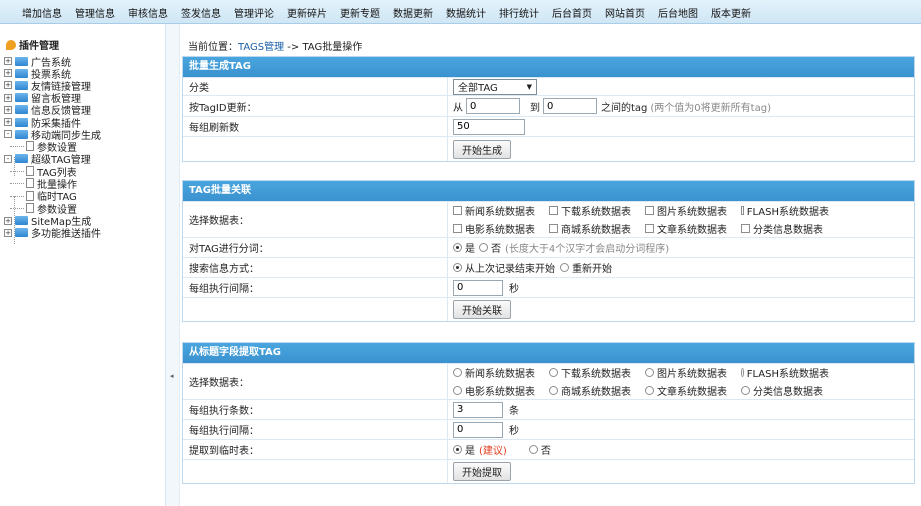 This screenshot has width=921, height=506. Describe the element at coordinates (11, 44) in the screenshot. I see `plugin-icon` at that location.